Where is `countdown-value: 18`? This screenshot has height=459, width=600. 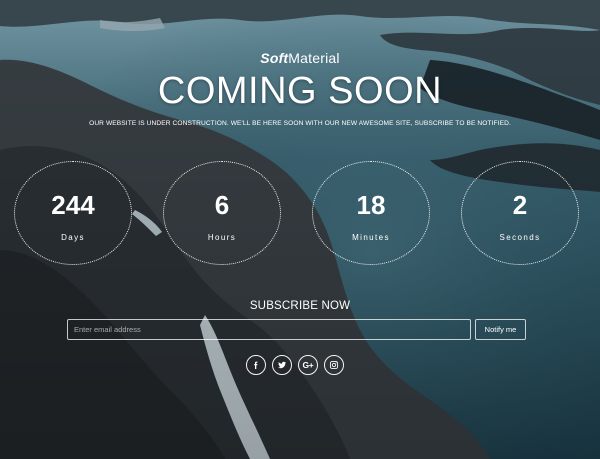
countdown-value: 18 is located at coordinates (371, 205).